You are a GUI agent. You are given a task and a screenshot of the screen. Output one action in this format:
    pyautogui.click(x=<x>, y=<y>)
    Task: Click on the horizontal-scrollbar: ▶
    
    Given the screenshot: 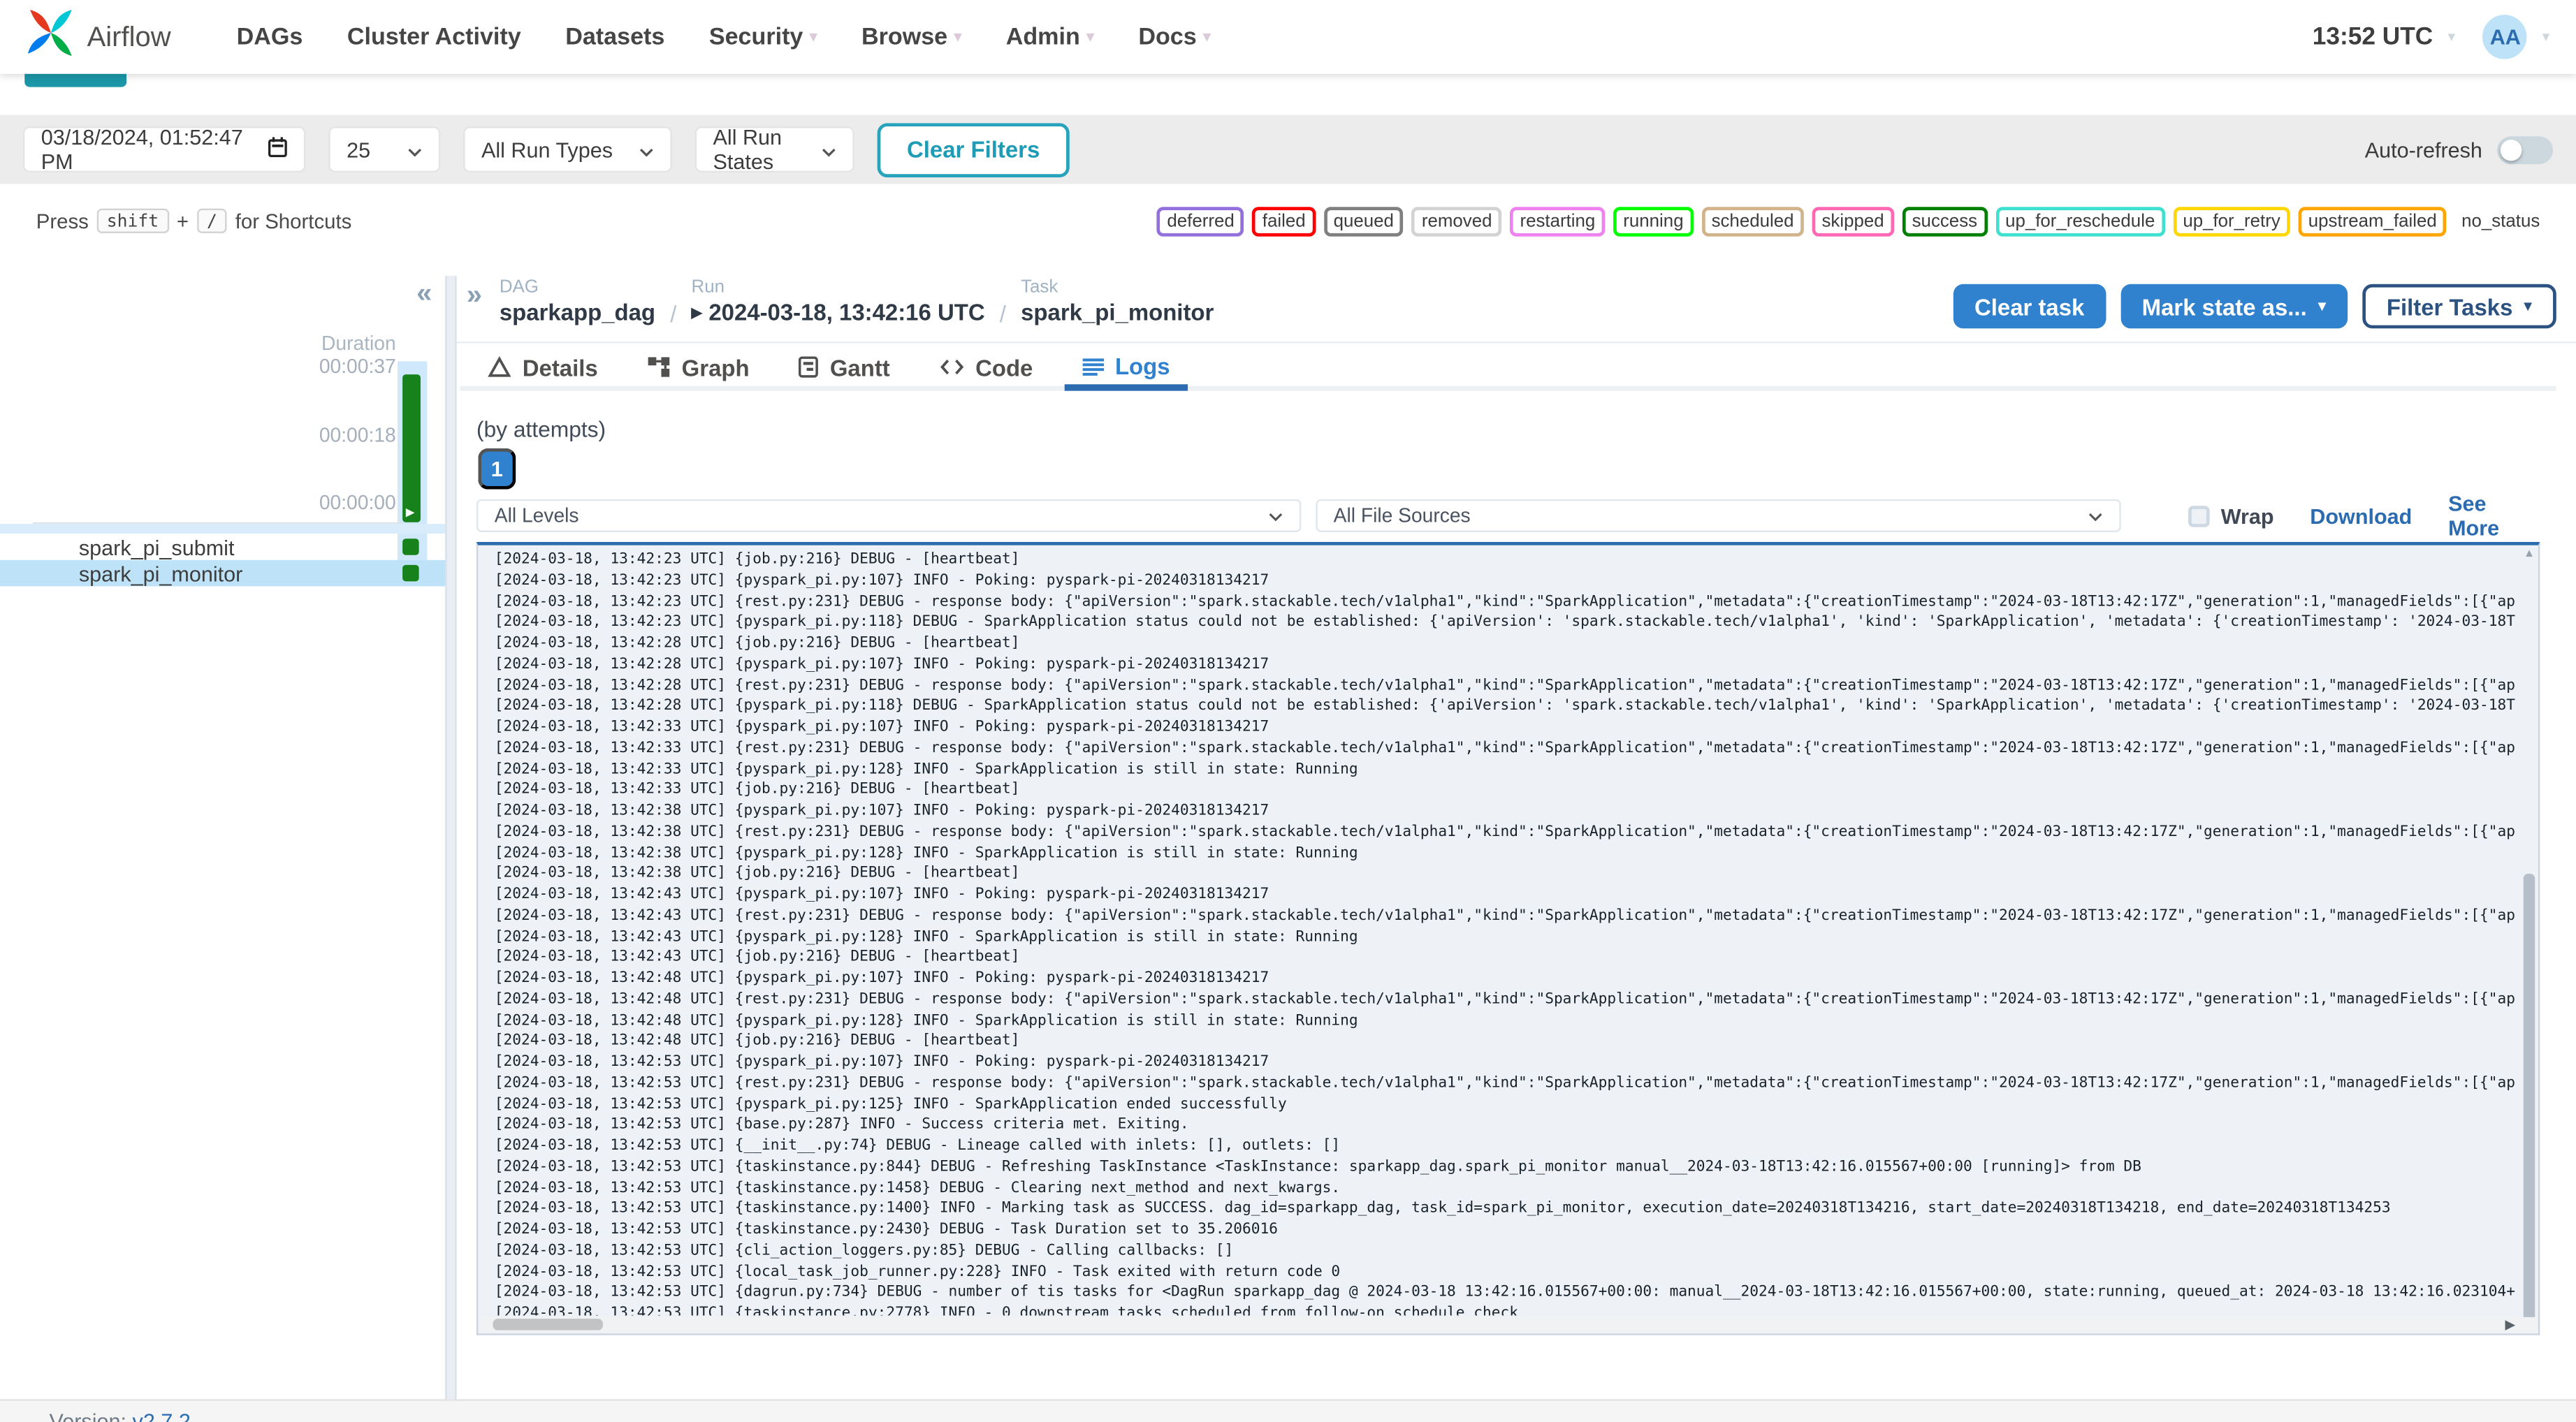 What is the action you would take?
    pyautogui.click(x=1508, y=1324)
    